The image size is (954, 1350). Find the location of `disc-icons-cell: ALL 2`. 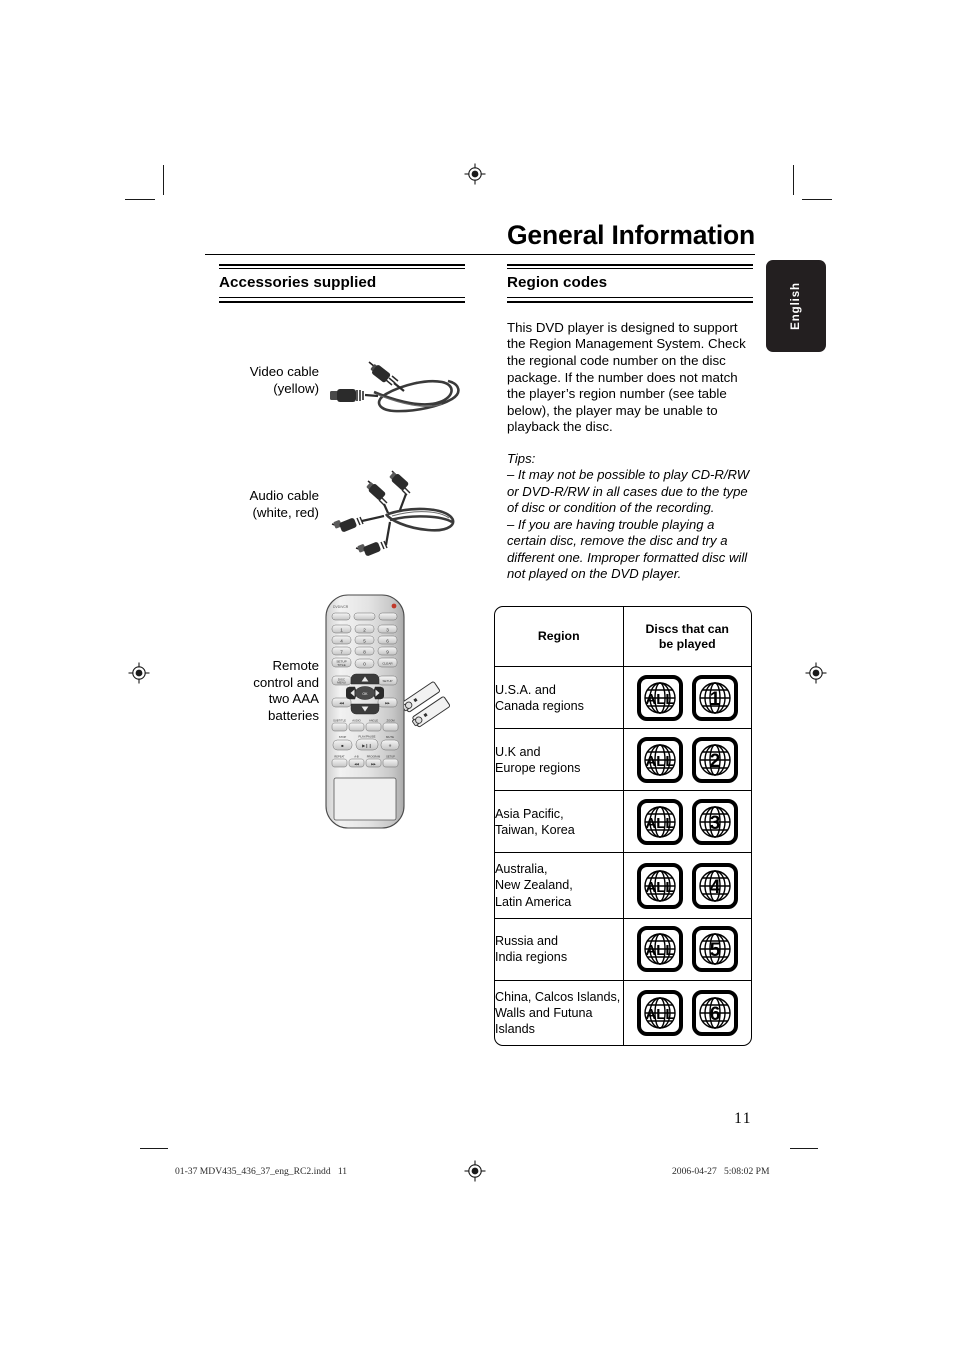

disc-icons-cell: ALL 2 is located at coordinates (686, 760).